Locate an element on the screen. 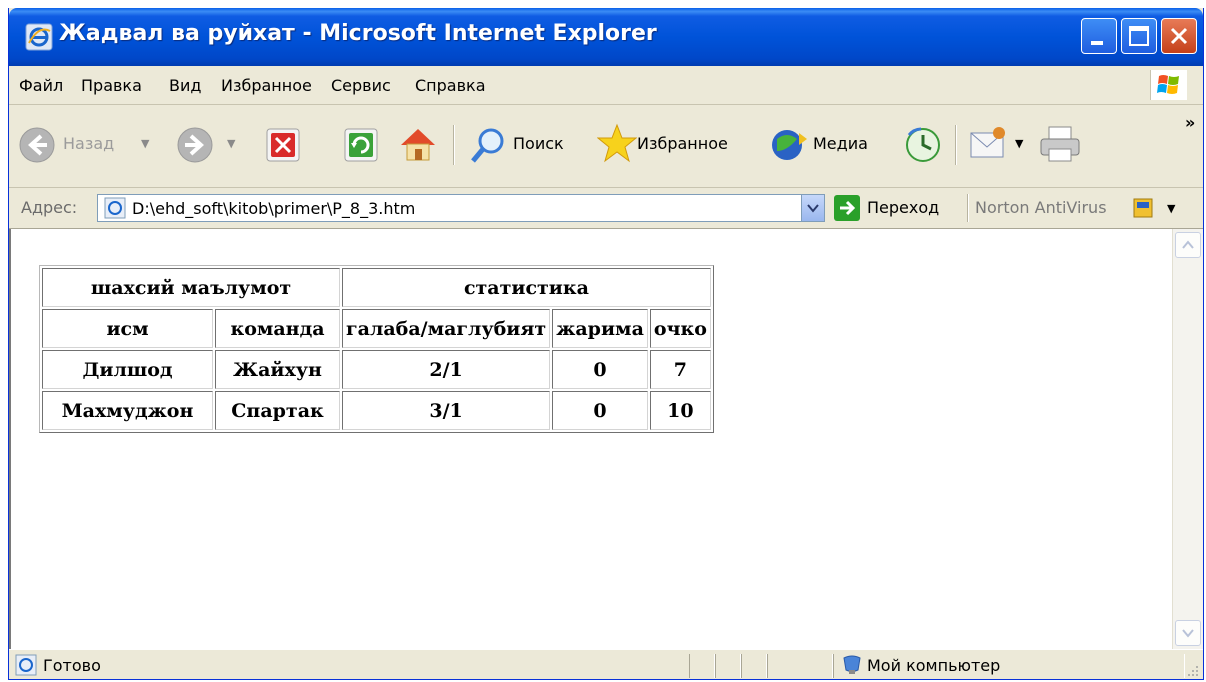 The width and height of the screenshot is (1206, 682). column-header: исм is located at coordinates (128, 328).